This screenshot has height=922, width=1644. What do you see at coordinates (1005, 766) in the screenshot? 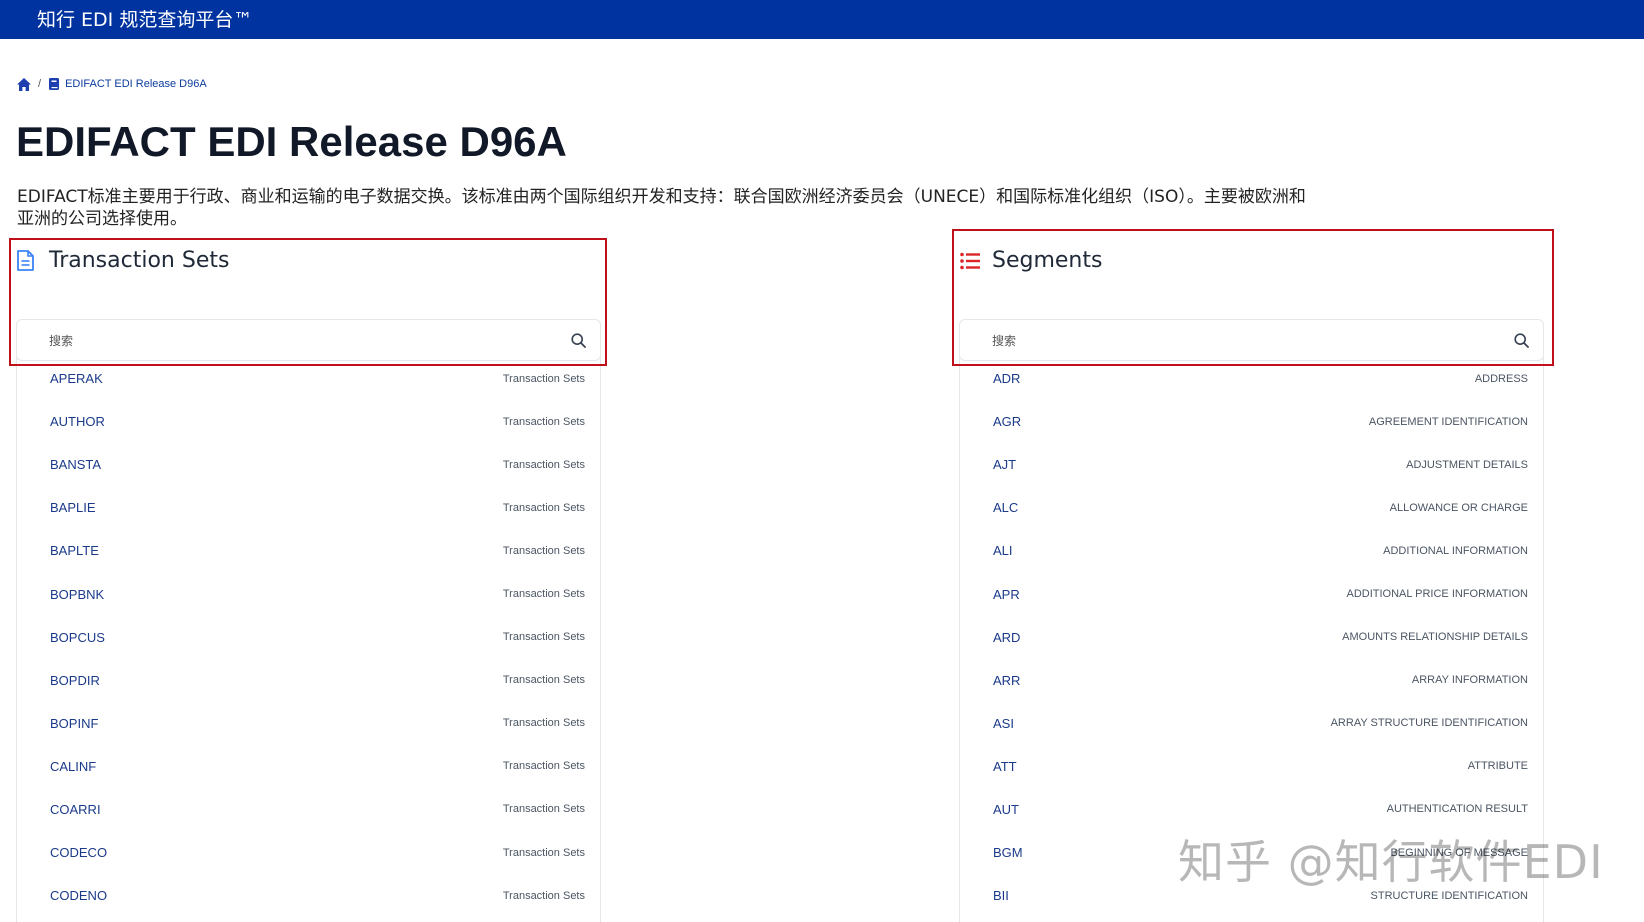
I see `segment-row-code: ATT` at bounding box center [1005, 766].